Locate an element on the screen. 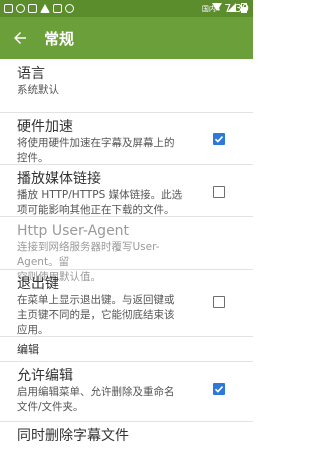 The width and height of the screenshot is (320, 451). setting-title: Http User-Agent is located at coordinates (73, 231).